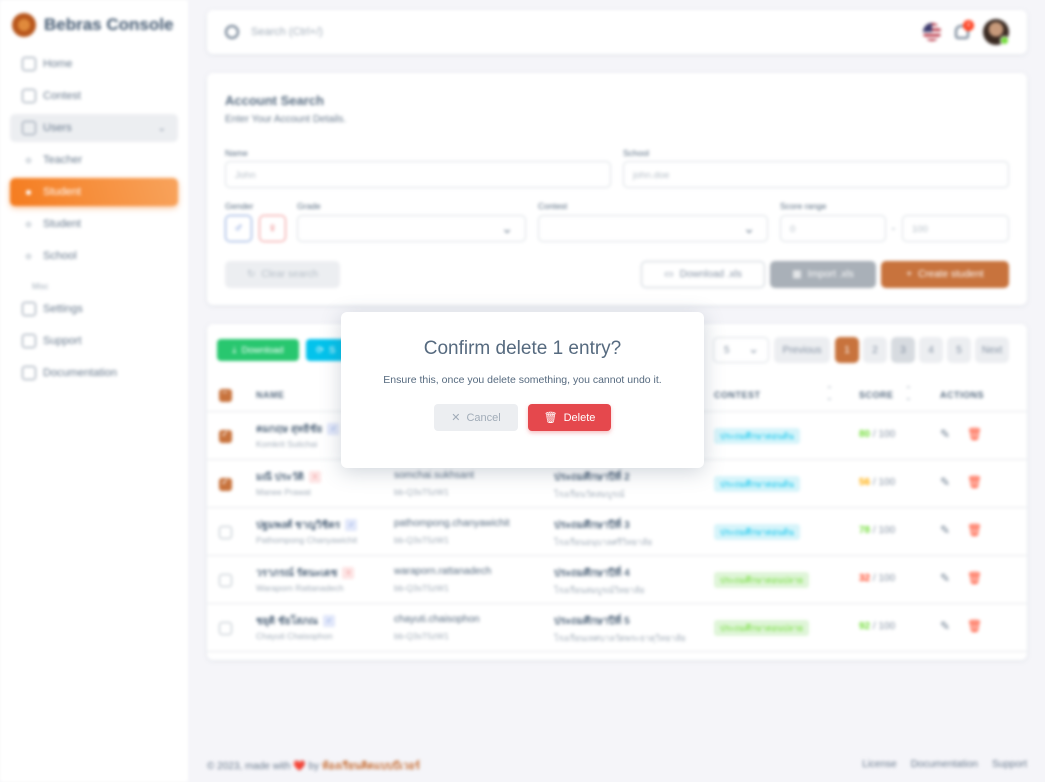 This screenshot has height=782, width=1045. I want to click on footer-brand-link: ห้องเรียนคิดแบบบีเวอร์, so click(371, 766).